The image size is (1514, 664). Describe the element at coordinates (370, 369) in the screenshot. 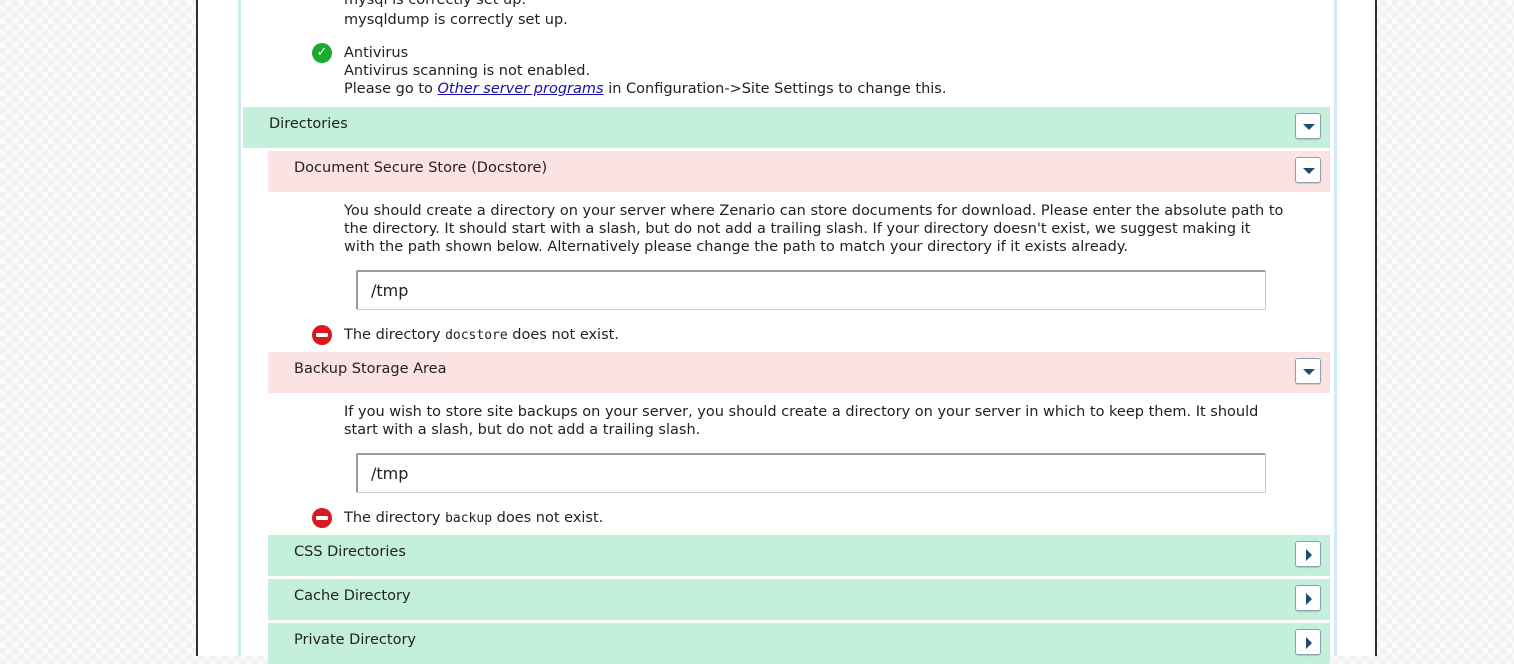

I see `section-backup-title: Backup Storage Area` at that location.